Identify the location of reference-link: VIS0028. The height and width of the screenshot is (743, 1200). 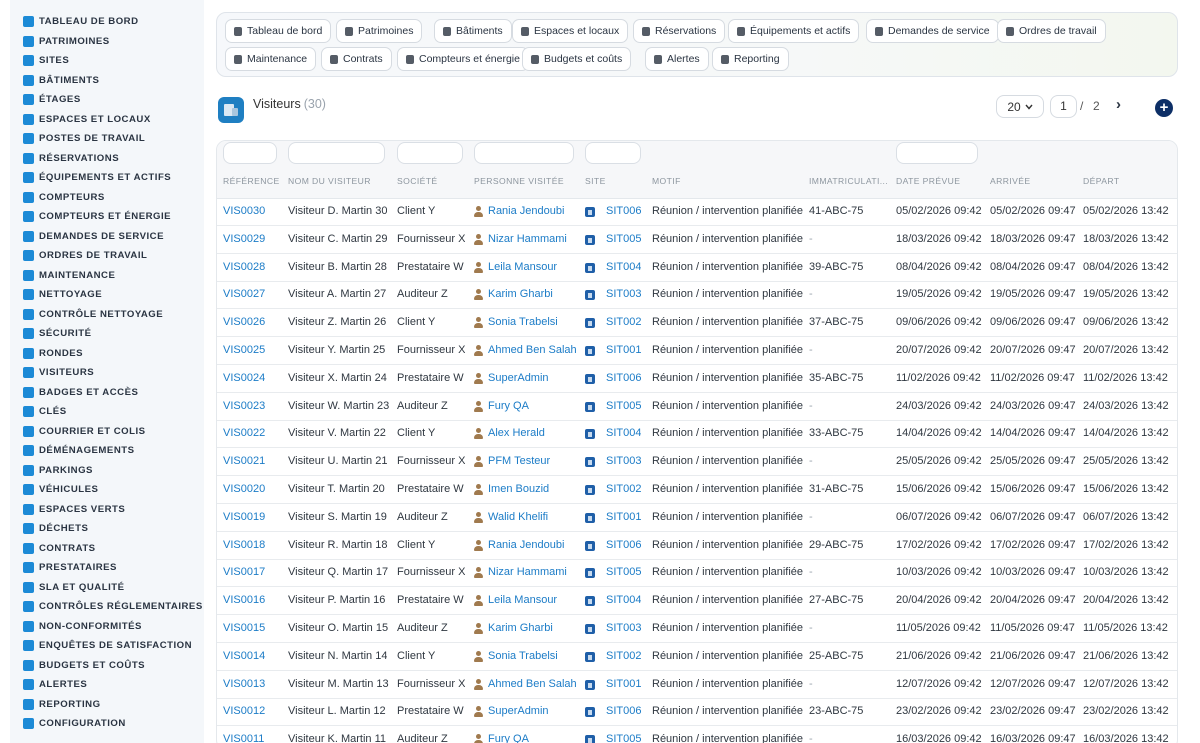
(244, 267).